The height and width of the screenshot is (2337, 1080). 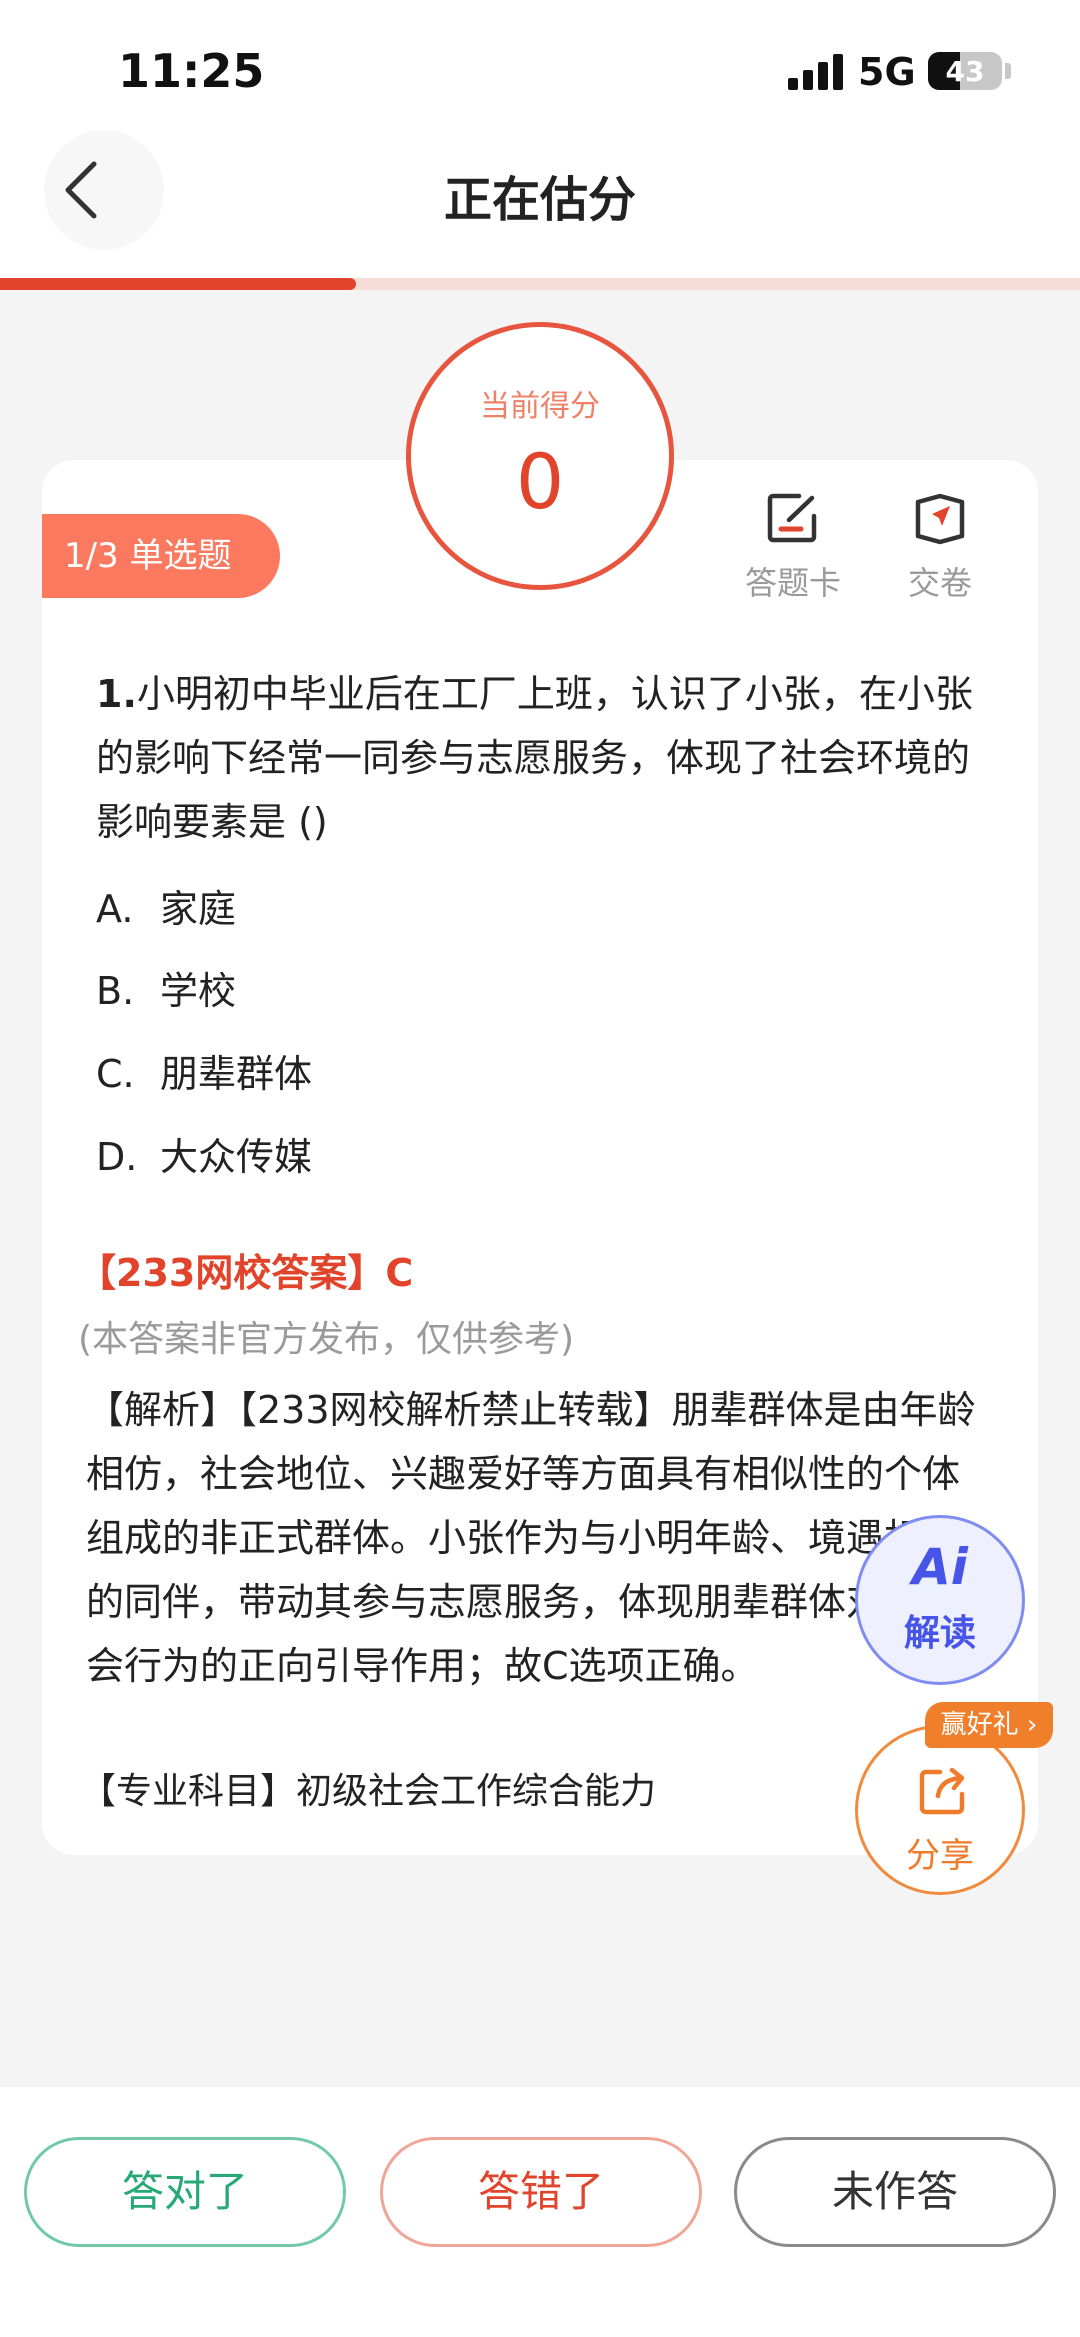 I want to click on submit-button: 交卷, so click(x=940, y=547).